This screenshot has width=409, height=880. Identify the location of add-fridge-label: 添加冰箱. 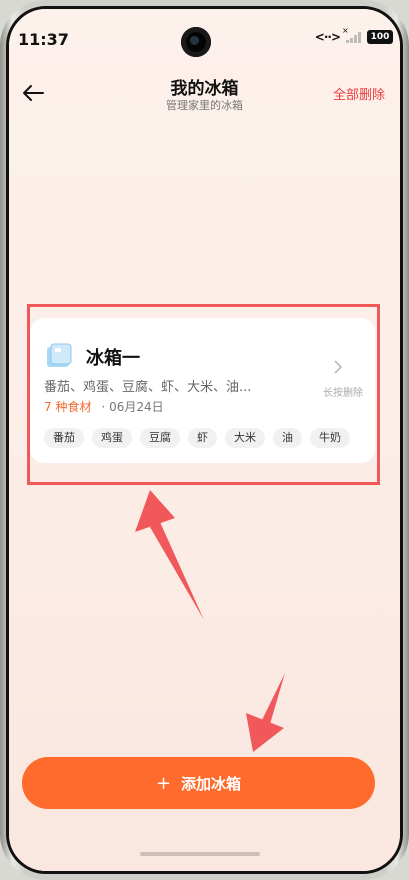
(211, 783).